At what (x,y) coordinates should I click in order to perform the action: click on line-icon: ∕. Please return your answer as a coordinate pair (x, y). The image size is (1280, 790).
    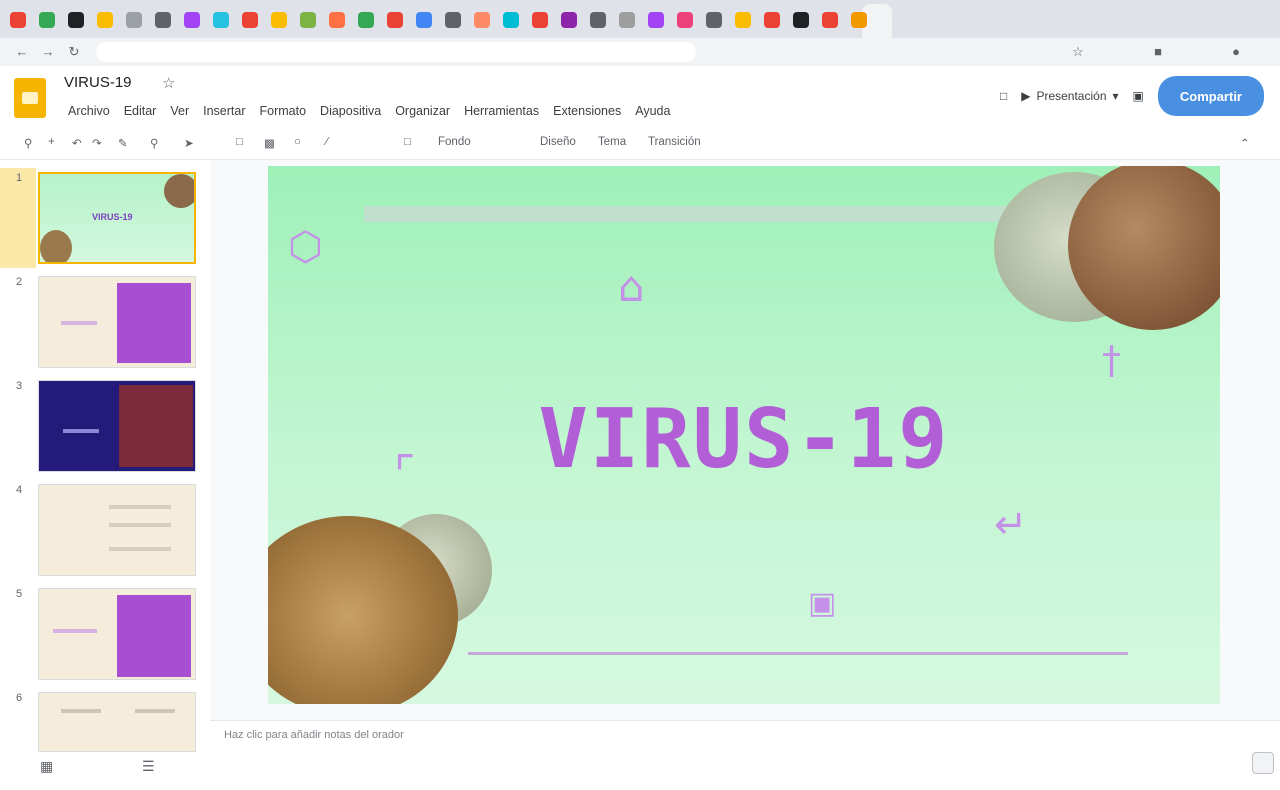
    Looking at the image, I should click on (327, 142).